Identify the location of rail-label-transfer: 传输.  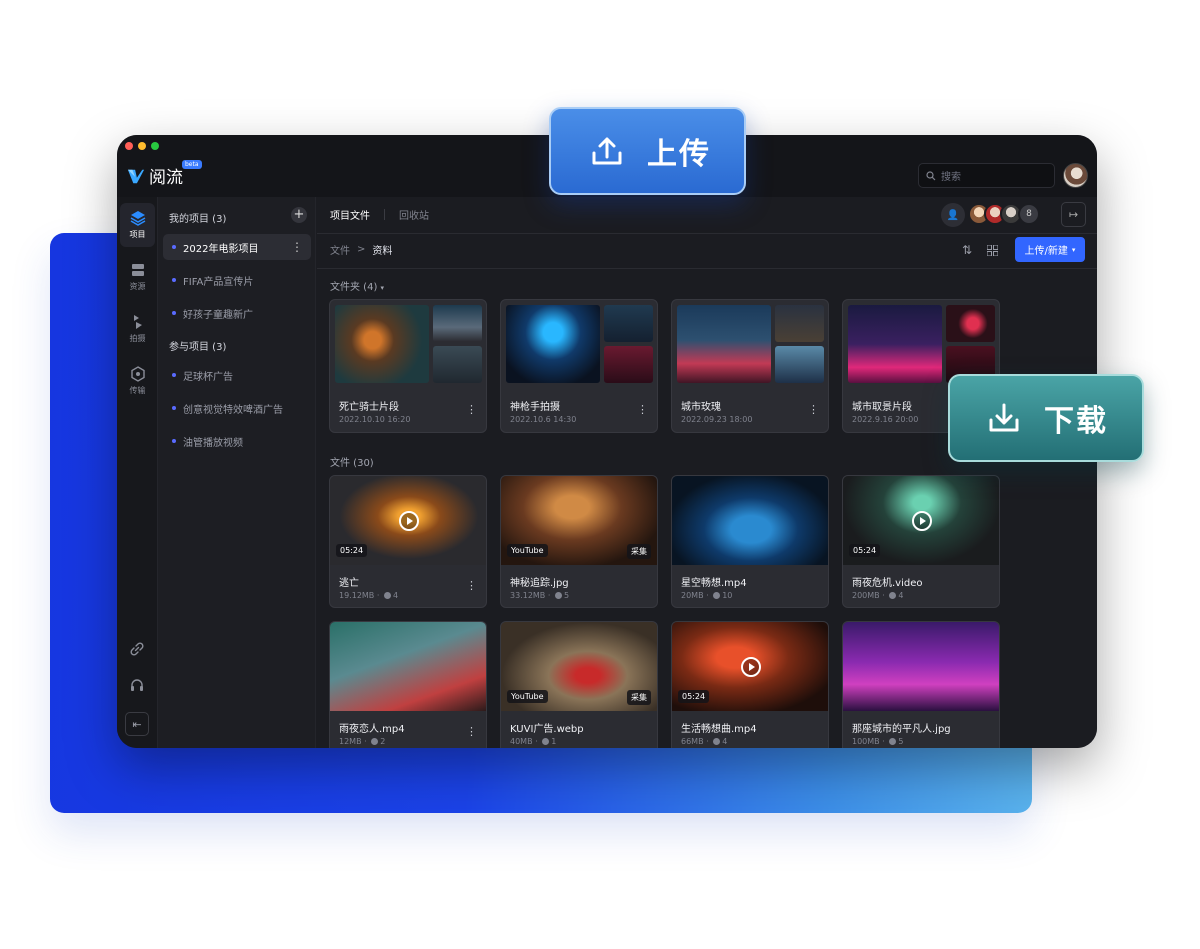
(137, 390).